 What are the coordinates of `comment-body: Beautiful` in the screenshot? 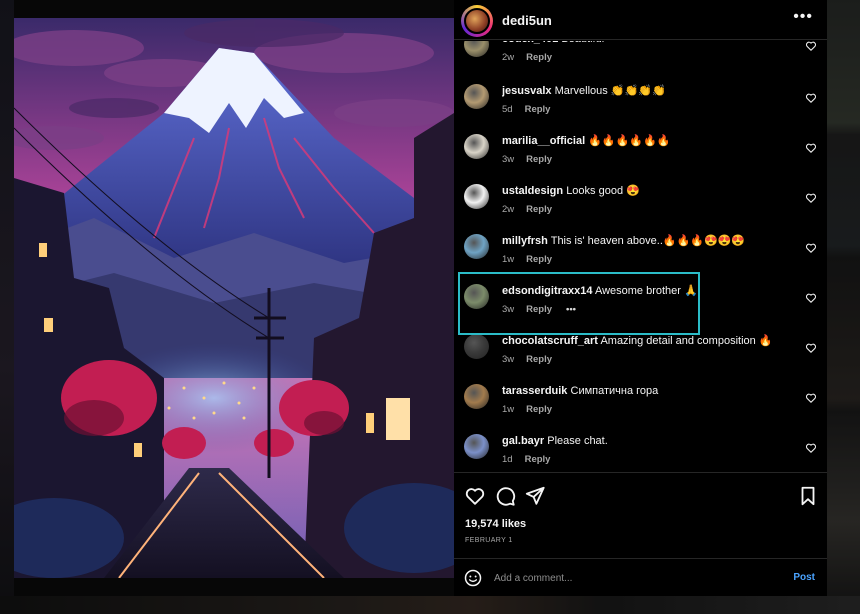 It's located at (582, 43).